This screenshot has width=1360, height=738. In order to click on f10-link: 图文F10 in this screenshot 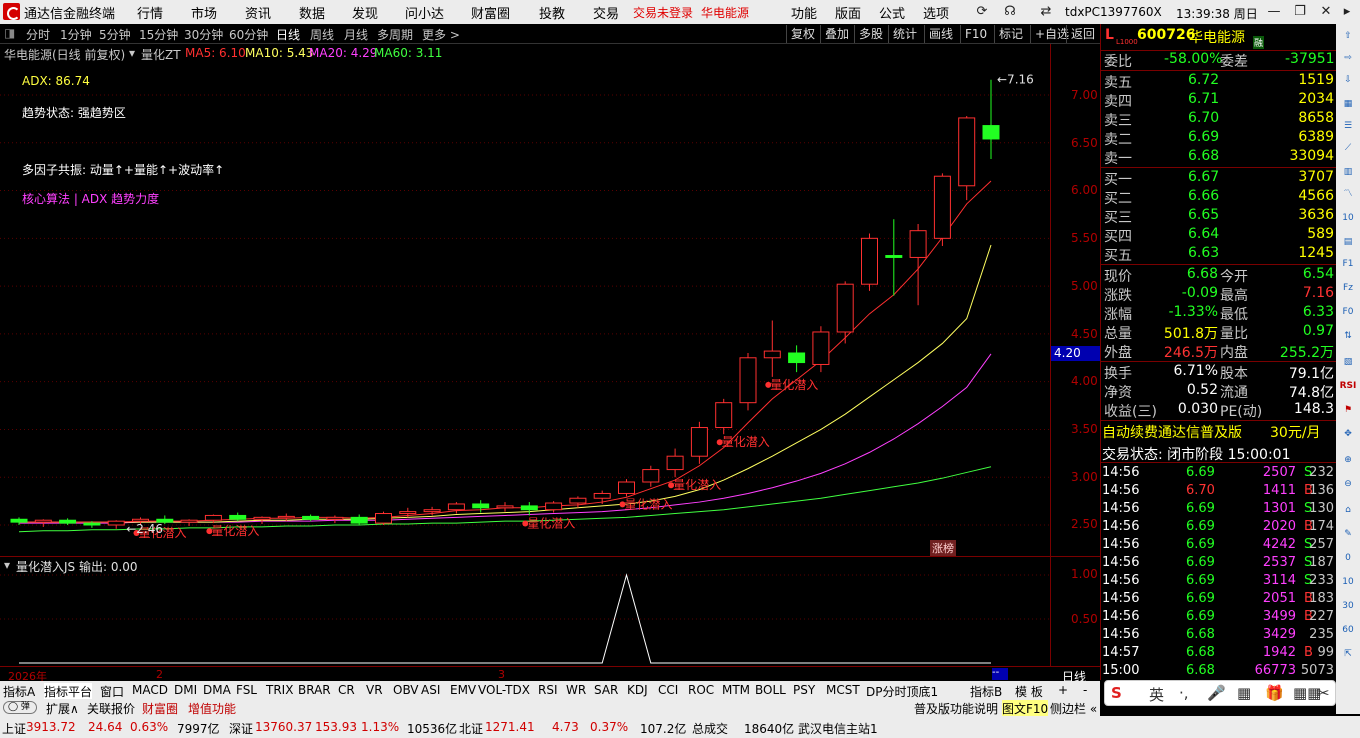, I will do `click(1025, 708)`.